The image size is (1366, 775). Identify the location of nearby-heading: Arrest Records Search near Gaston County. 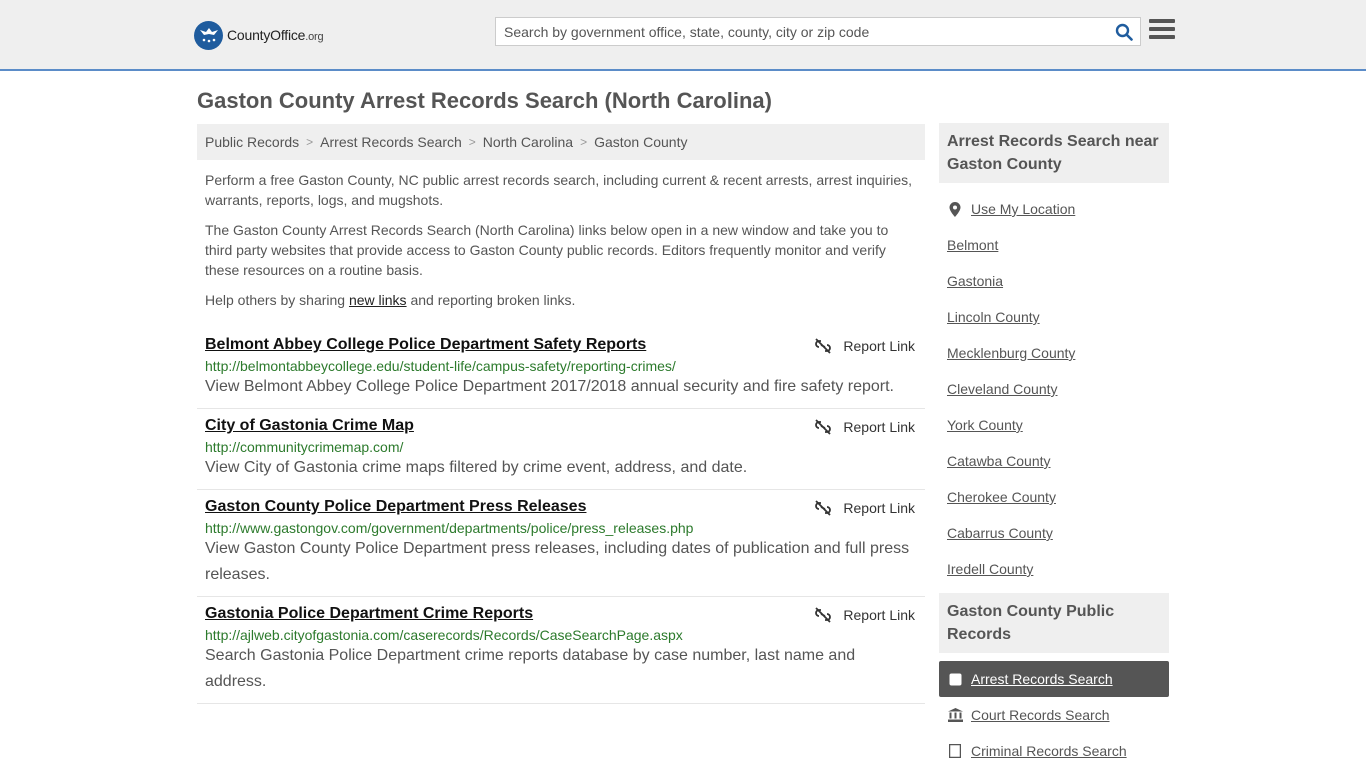
(1054, 153).